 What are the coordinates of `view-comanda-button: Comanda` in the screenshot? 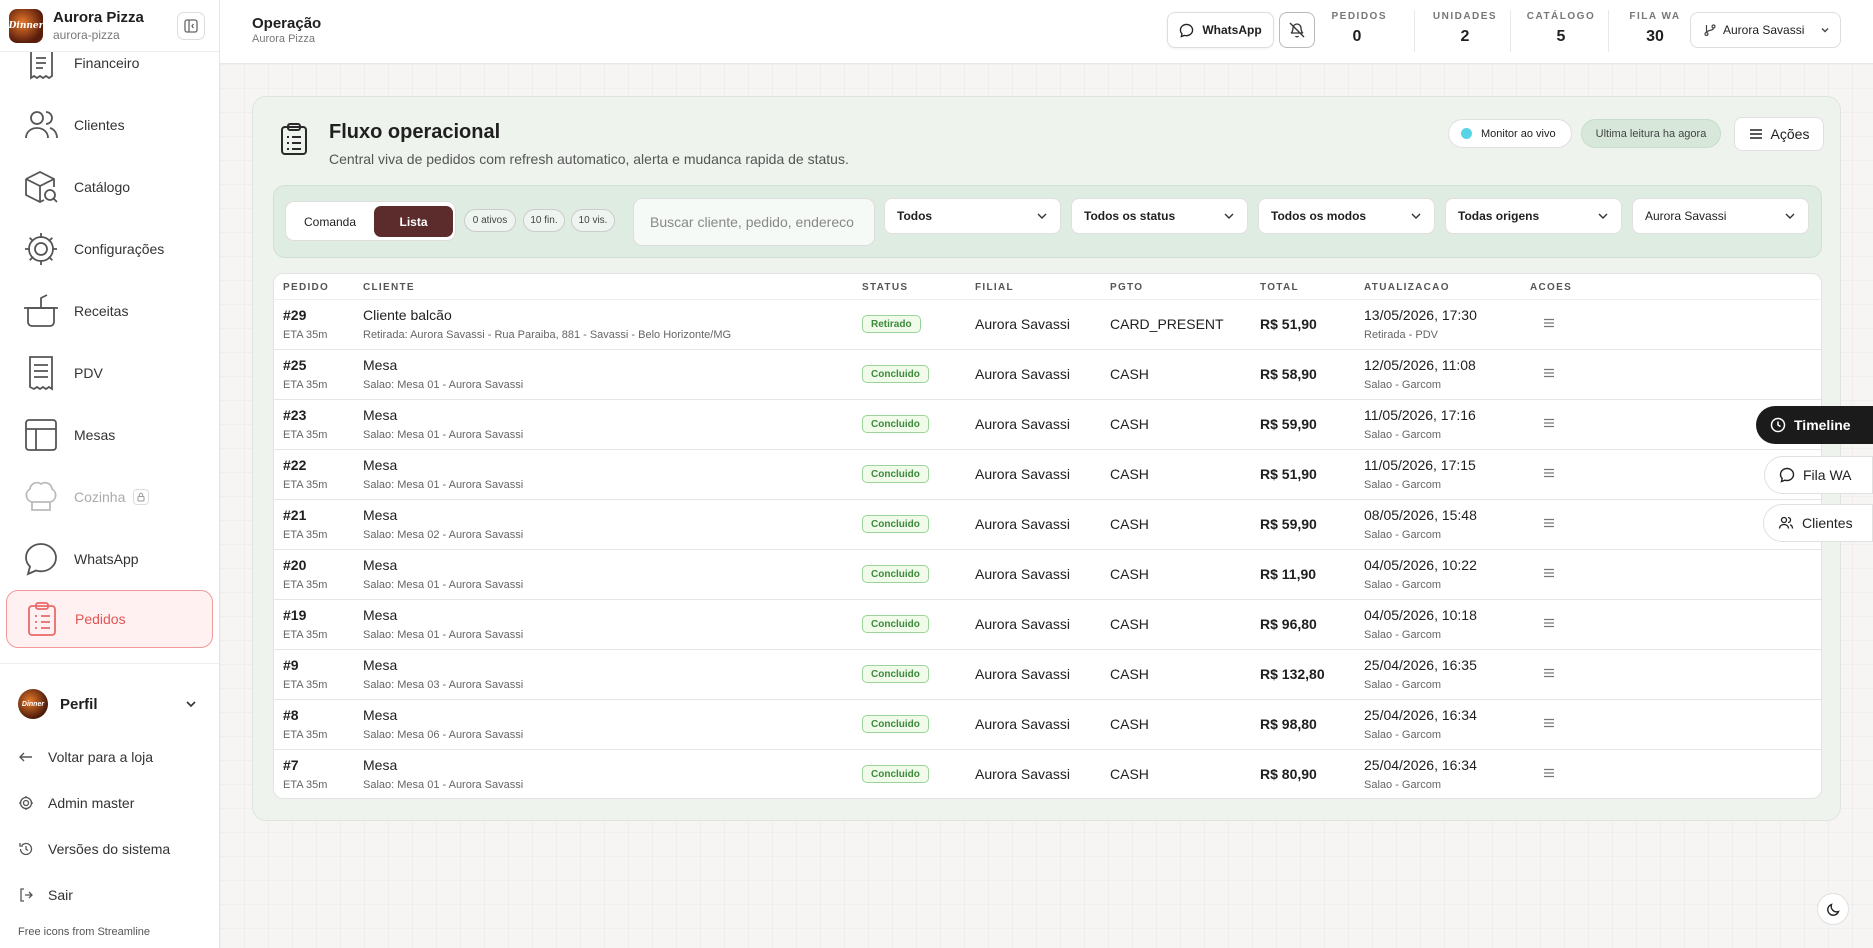 It's located at (330, 221).